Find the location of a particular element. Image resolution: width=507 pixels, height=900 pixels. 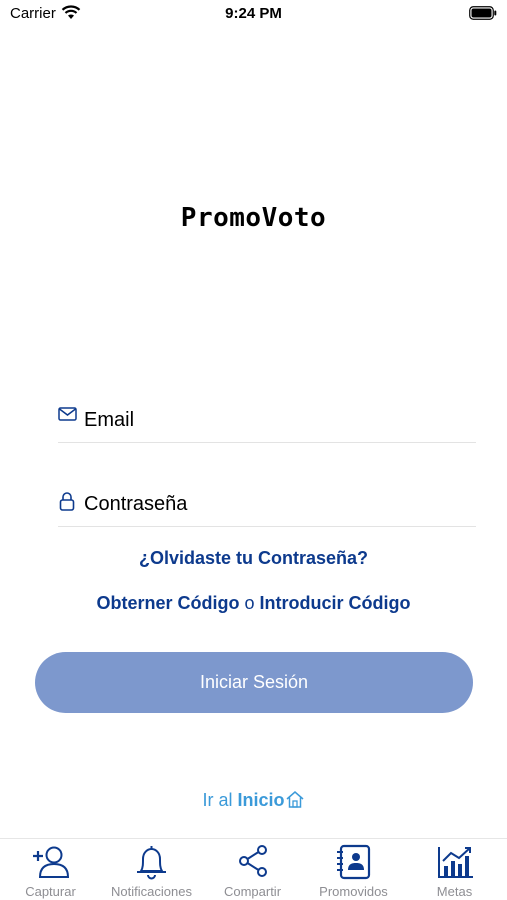

home-link-label: Inicio is located at coordinates (261, 800).